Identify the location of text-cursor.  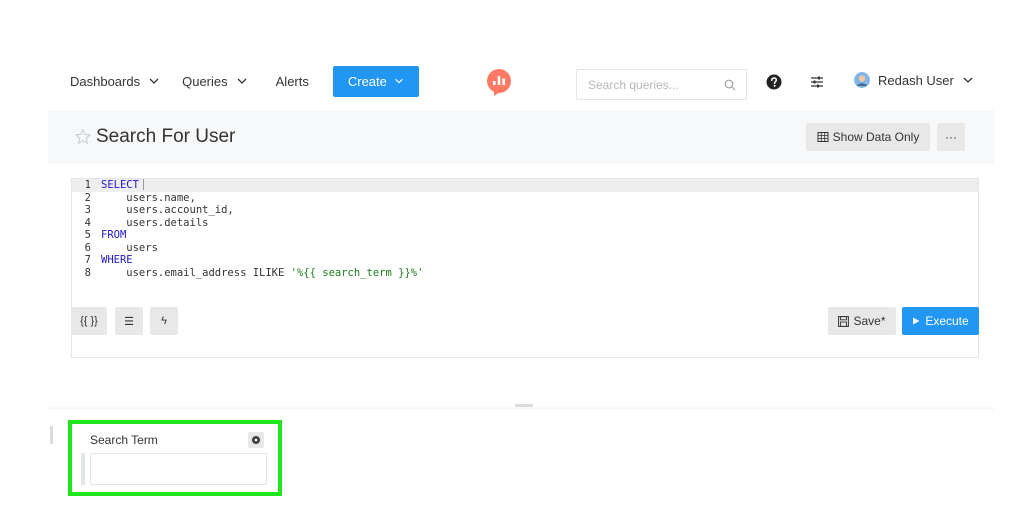
(143, 184).